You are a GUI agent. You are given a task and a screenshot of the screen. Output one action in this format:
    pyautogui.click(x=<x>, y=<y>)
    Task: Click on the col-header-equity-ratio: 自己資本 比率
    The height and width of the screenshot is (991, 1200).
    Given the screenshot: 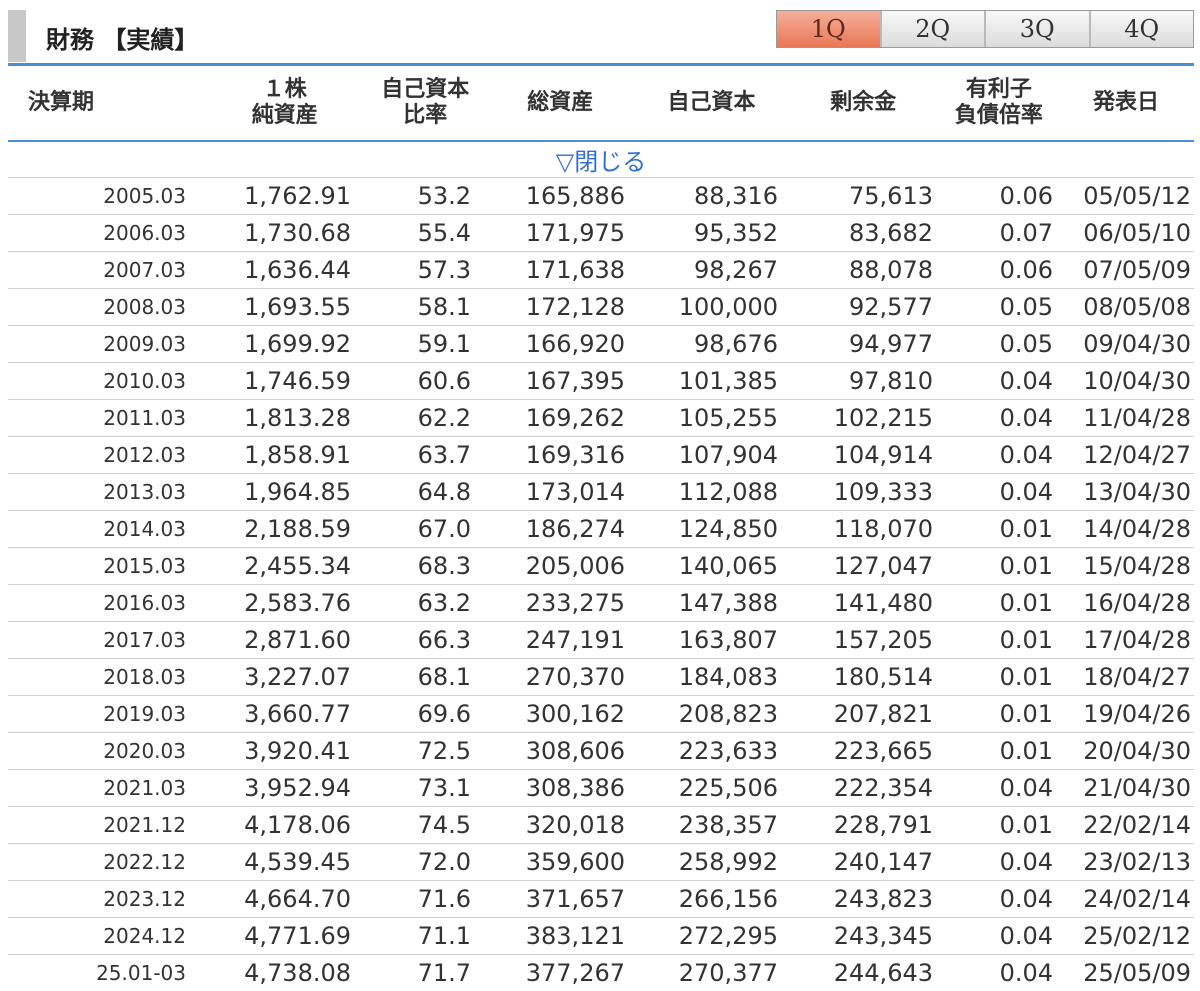 What is the action you would take?
    pyautogui.click(x=425, y=102)
    